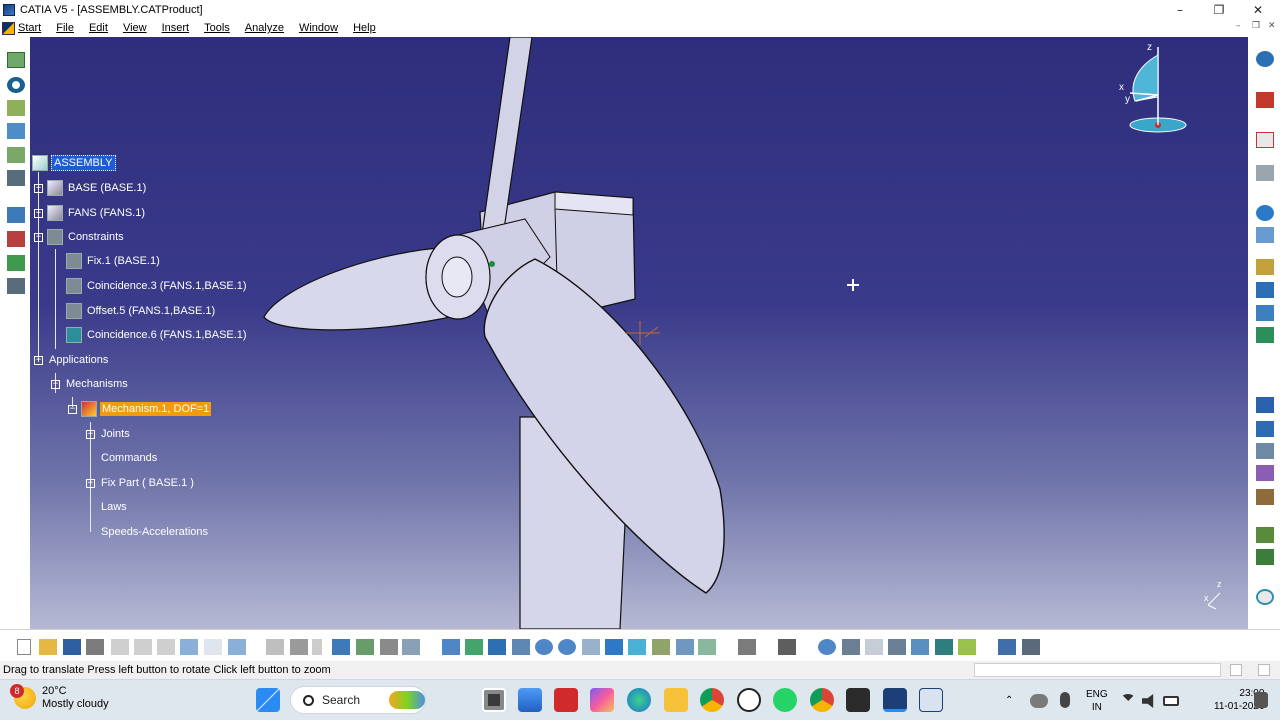 The height and width of the screenshot is (720, 1280). Describe the element at coordinates (1039, 701) in the screenshot. I see `onedrive-icon` at that location.